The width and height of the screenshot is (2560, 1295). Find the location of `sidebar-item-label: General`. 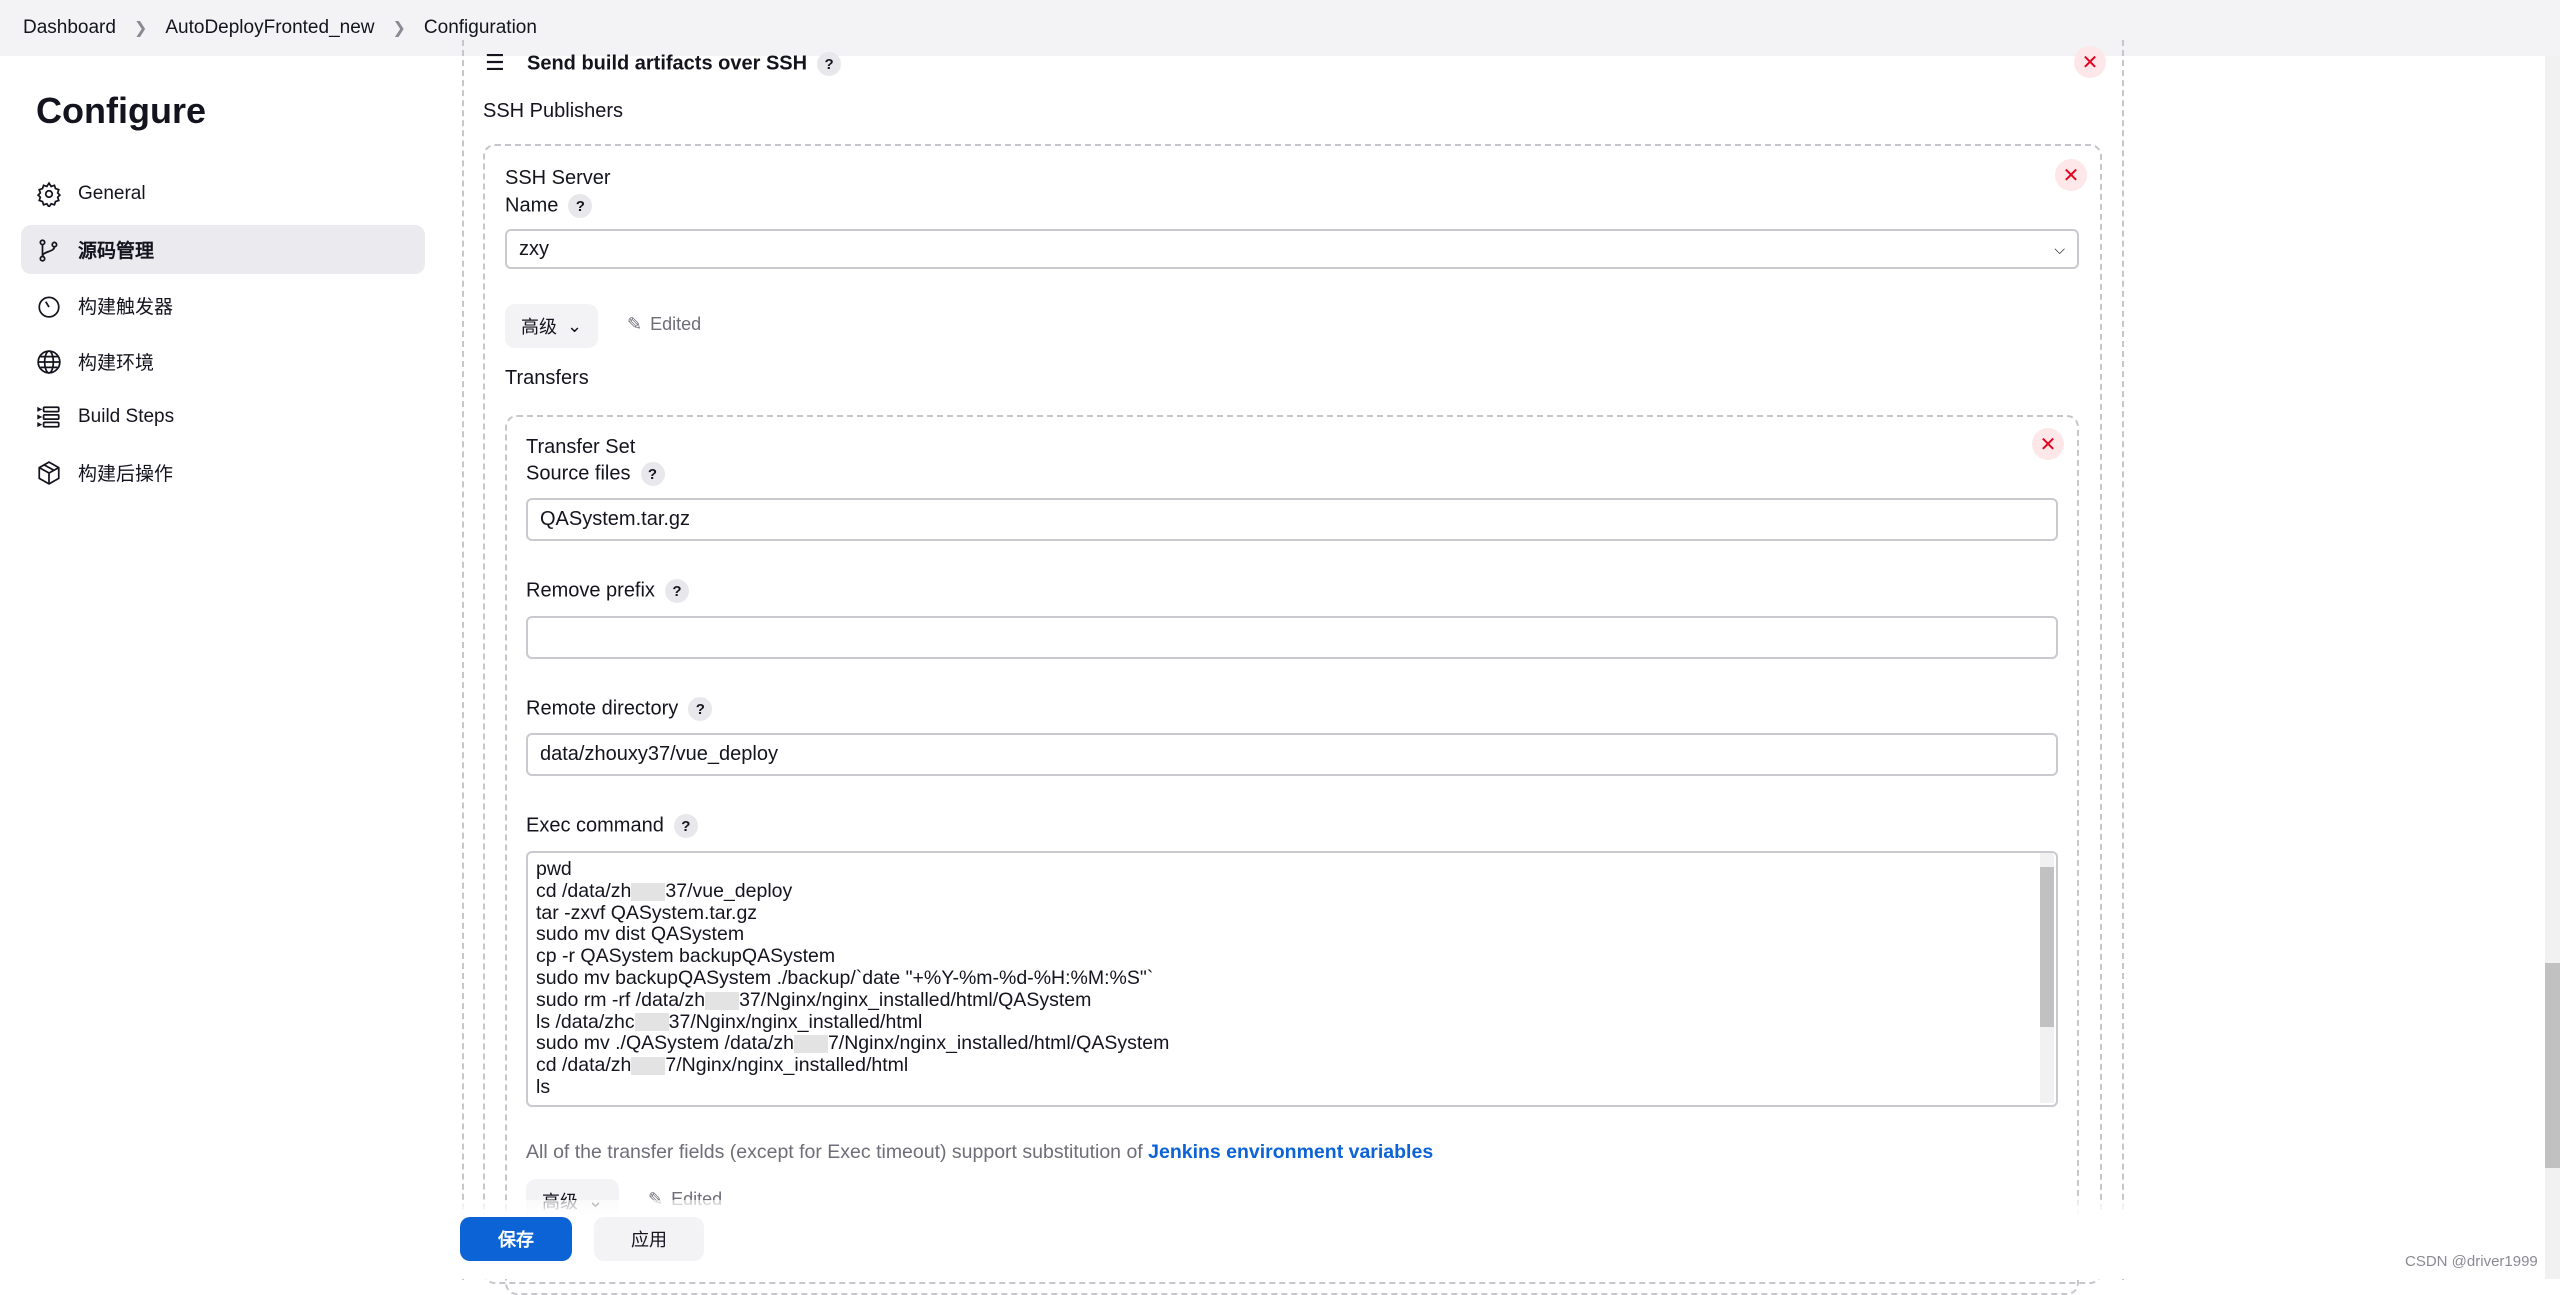

sidebar-item-label: General is located at coordinates (112, 193).